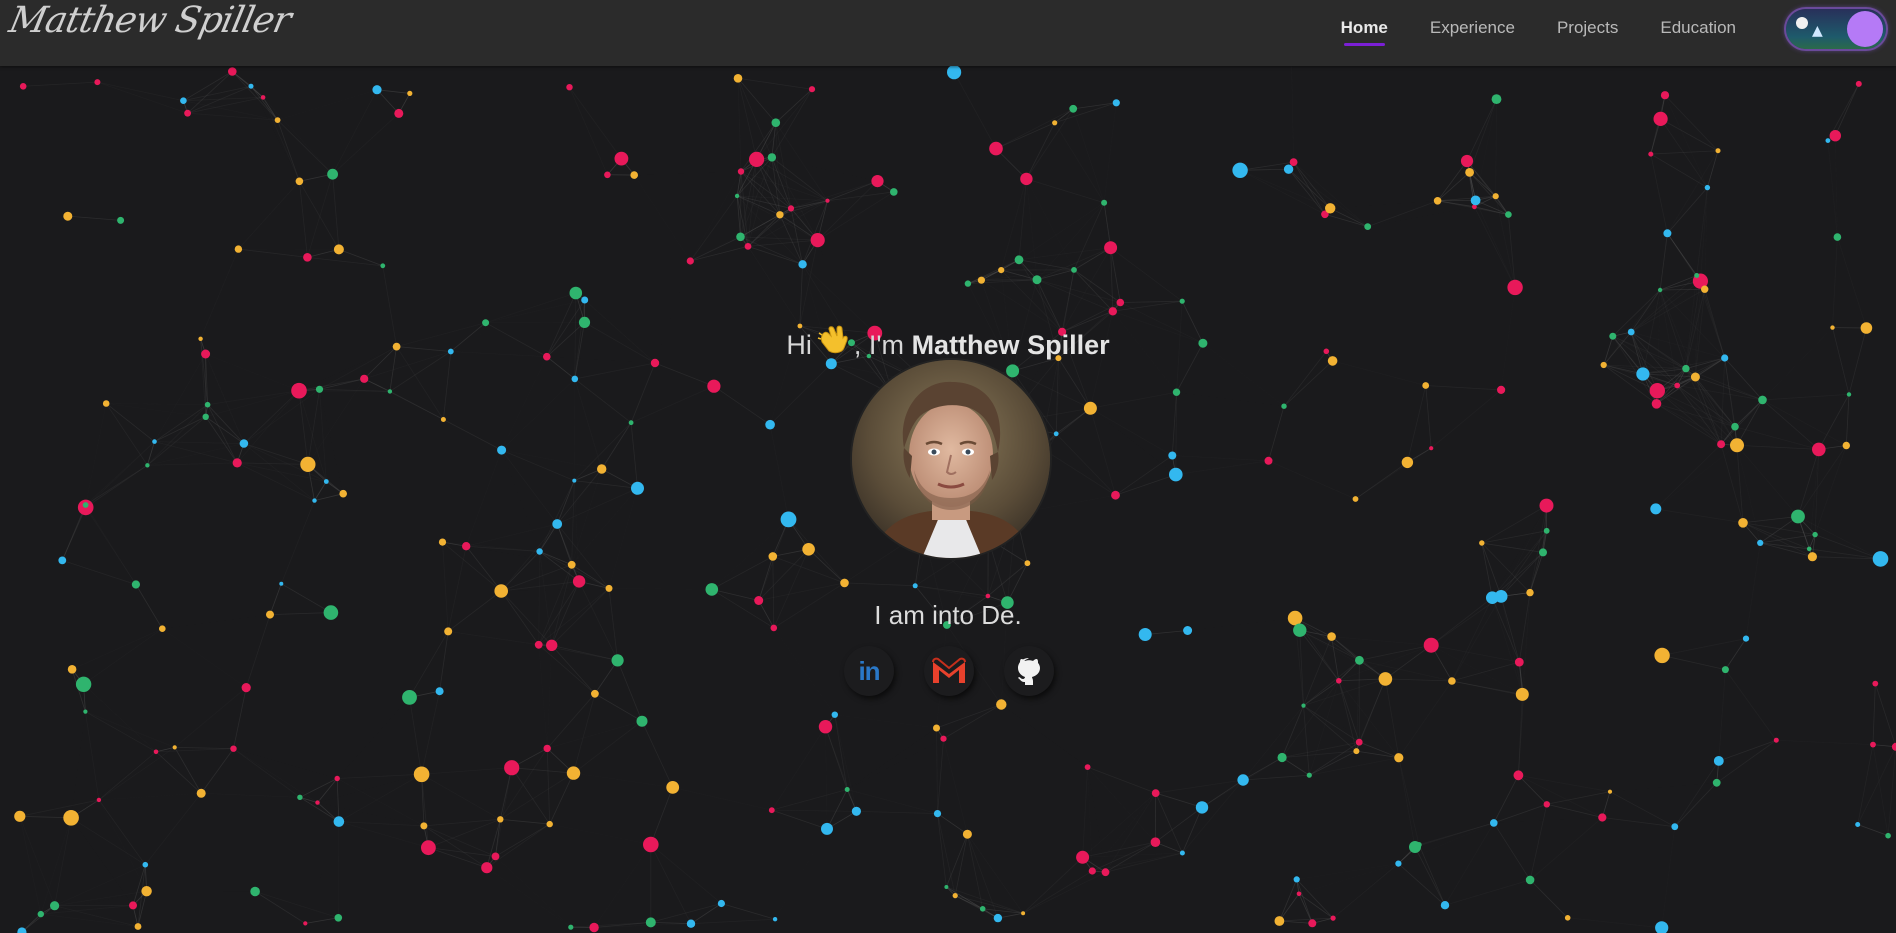  What do you see at coordinates (1472, 28) in the screenshot?
I see `nav-link-experience: Experience` at bounding box center [1472, 28].